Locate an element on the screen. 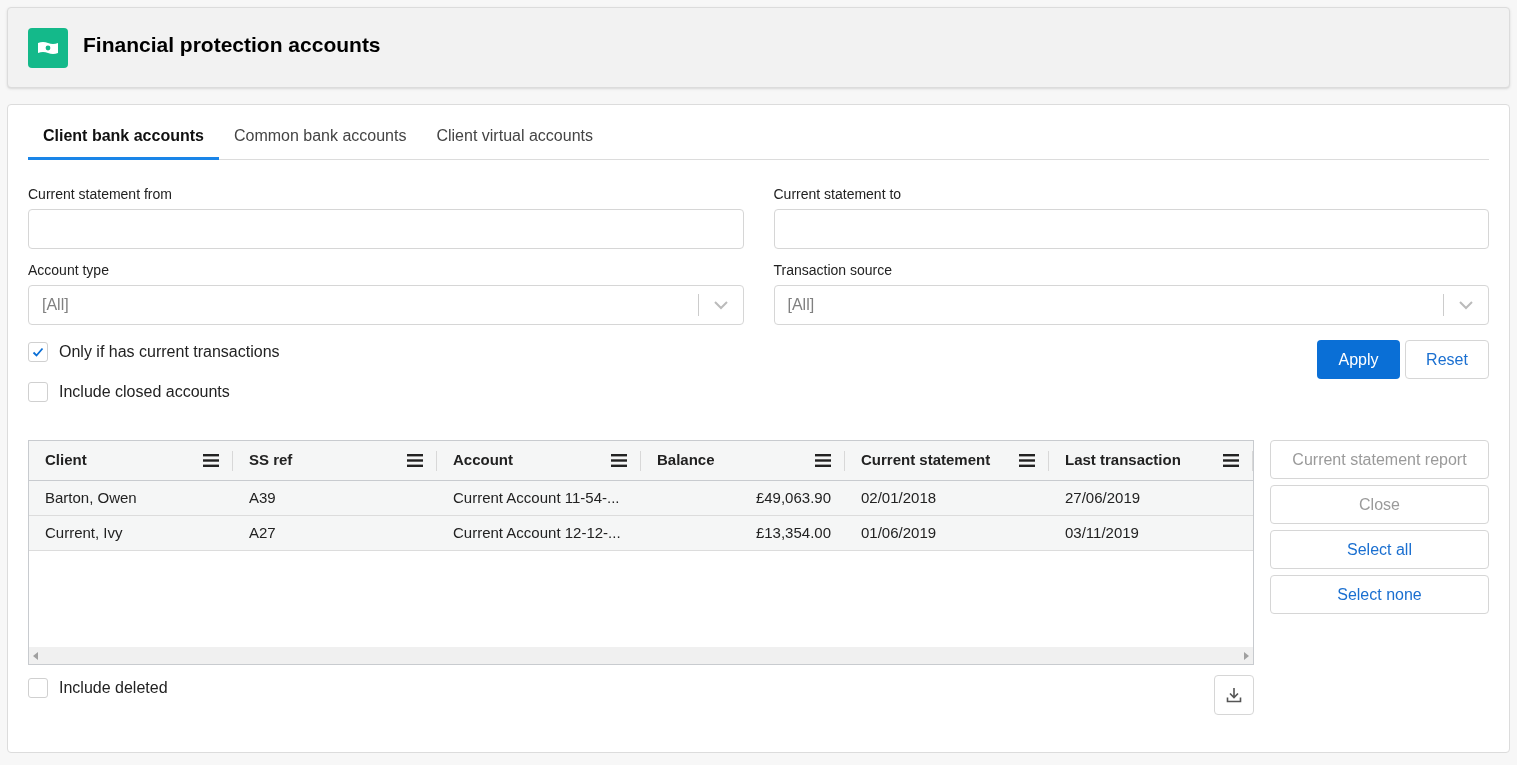 The height and width of the screenshot is (765, 1517). checkbox-label: Include deleted is located at coordinates (113, 688).